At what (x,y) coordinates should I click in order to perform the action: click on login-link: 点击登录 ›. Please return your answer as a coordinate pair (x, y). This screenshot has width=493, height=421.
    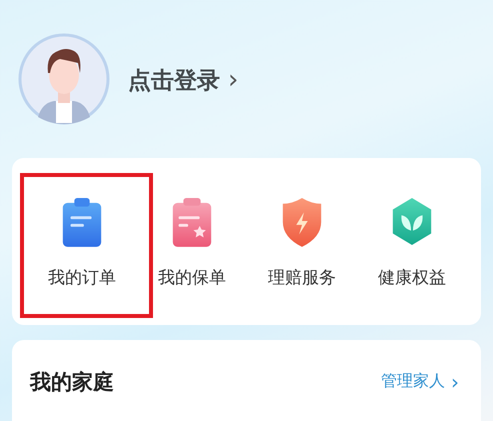
    Looking at the image, I should click on (183, 80).